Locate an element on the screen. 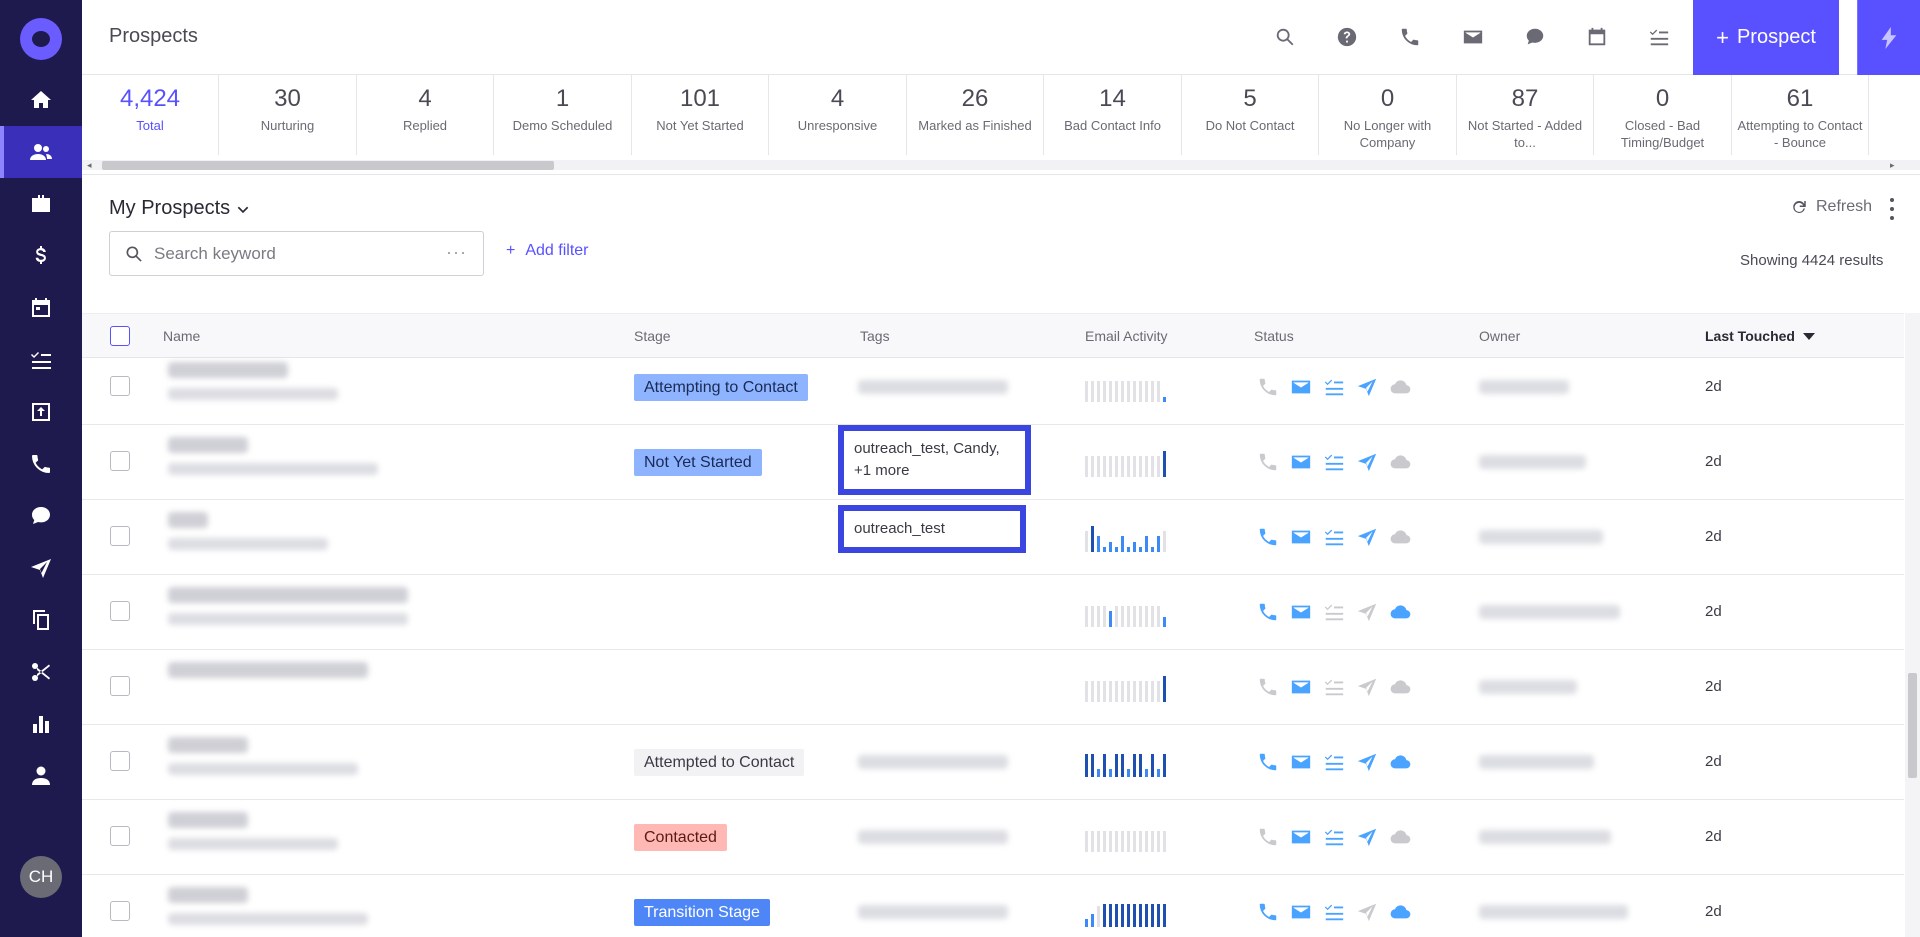  stage-card: 1 Demo Scheduled is located at coordinates (563, 115).